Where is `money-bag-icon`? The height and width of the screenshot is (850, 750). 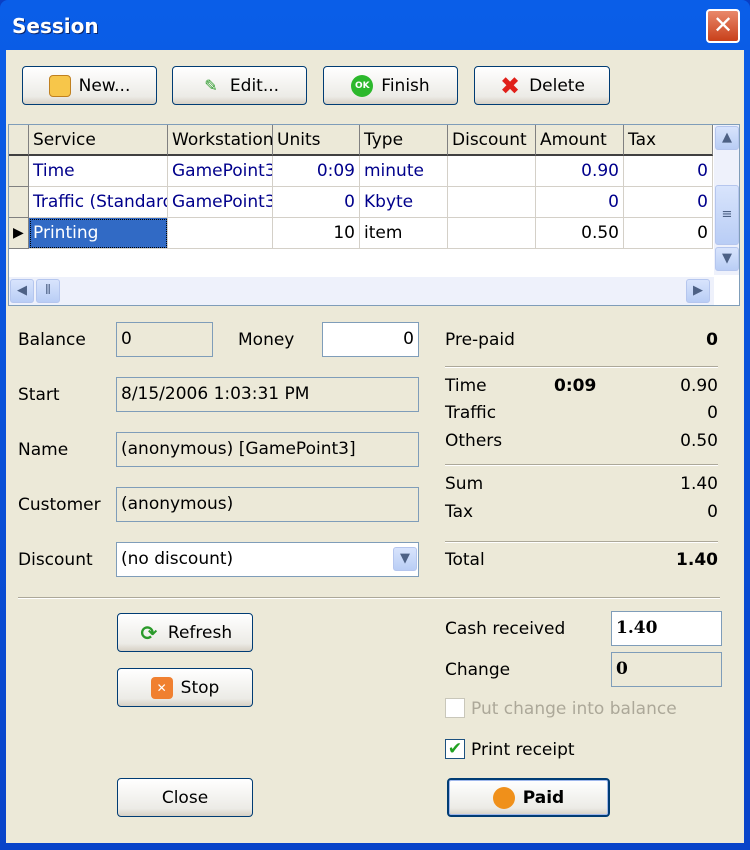
money-bag-icon is located at coordinates (503, 797).